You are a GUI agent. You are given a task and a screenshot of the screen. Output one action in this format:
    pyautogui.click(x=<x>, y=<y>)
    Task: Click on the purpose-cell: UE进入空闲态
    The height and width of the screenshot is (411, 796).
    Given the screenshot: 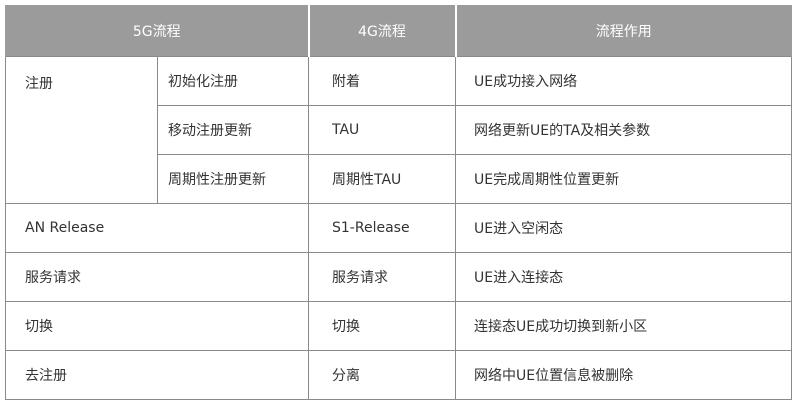 What is the action you would take?
    pyautogui.click(x=624, y=228)
    